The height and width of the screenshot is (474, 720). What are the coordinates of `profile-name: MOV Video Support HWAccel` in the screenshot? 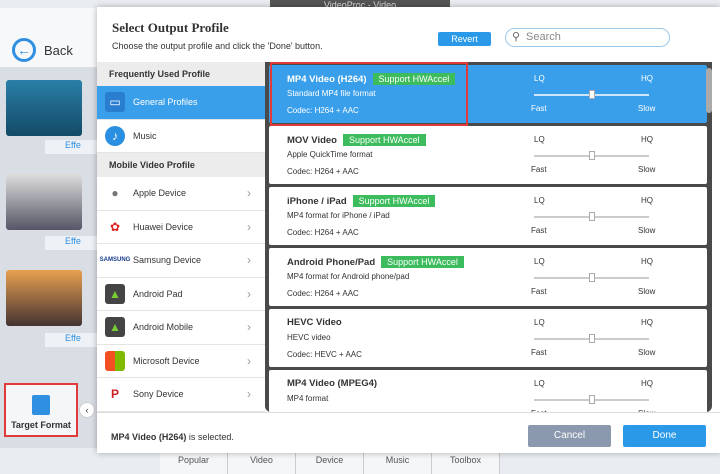 It's located at (356, 140).